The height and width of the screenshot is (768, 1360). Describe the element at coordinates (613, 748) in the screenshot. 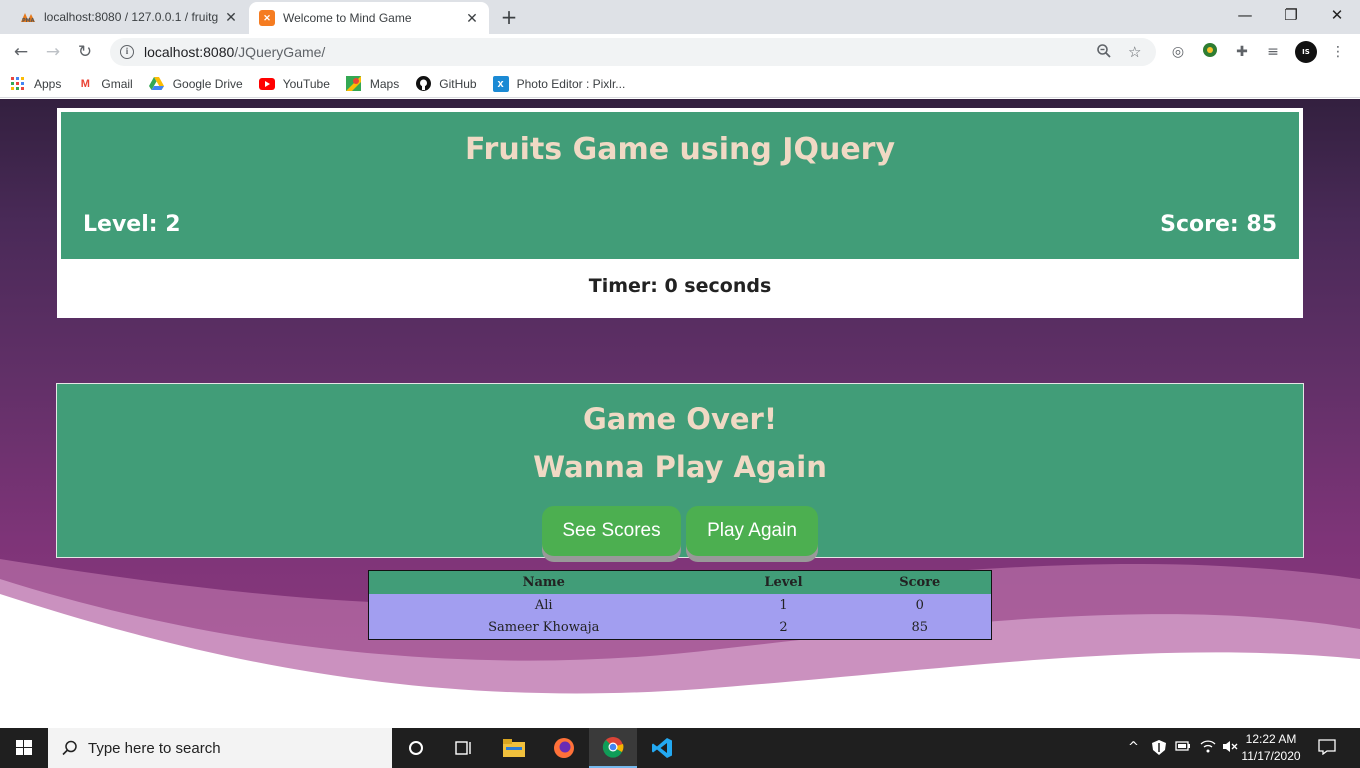

I see `chrome-icon` at that location.